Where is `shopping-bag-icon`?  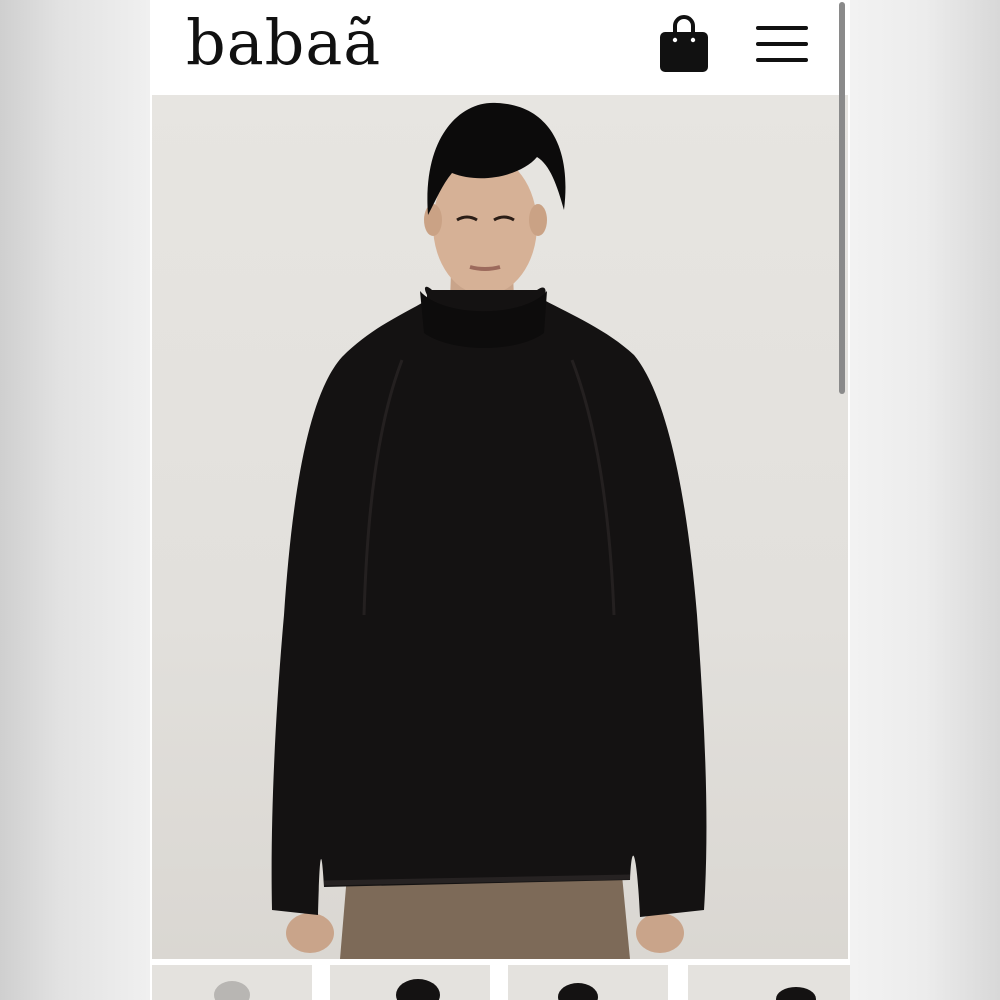
shopping-bag-icon is located at coordinates (684, 44).